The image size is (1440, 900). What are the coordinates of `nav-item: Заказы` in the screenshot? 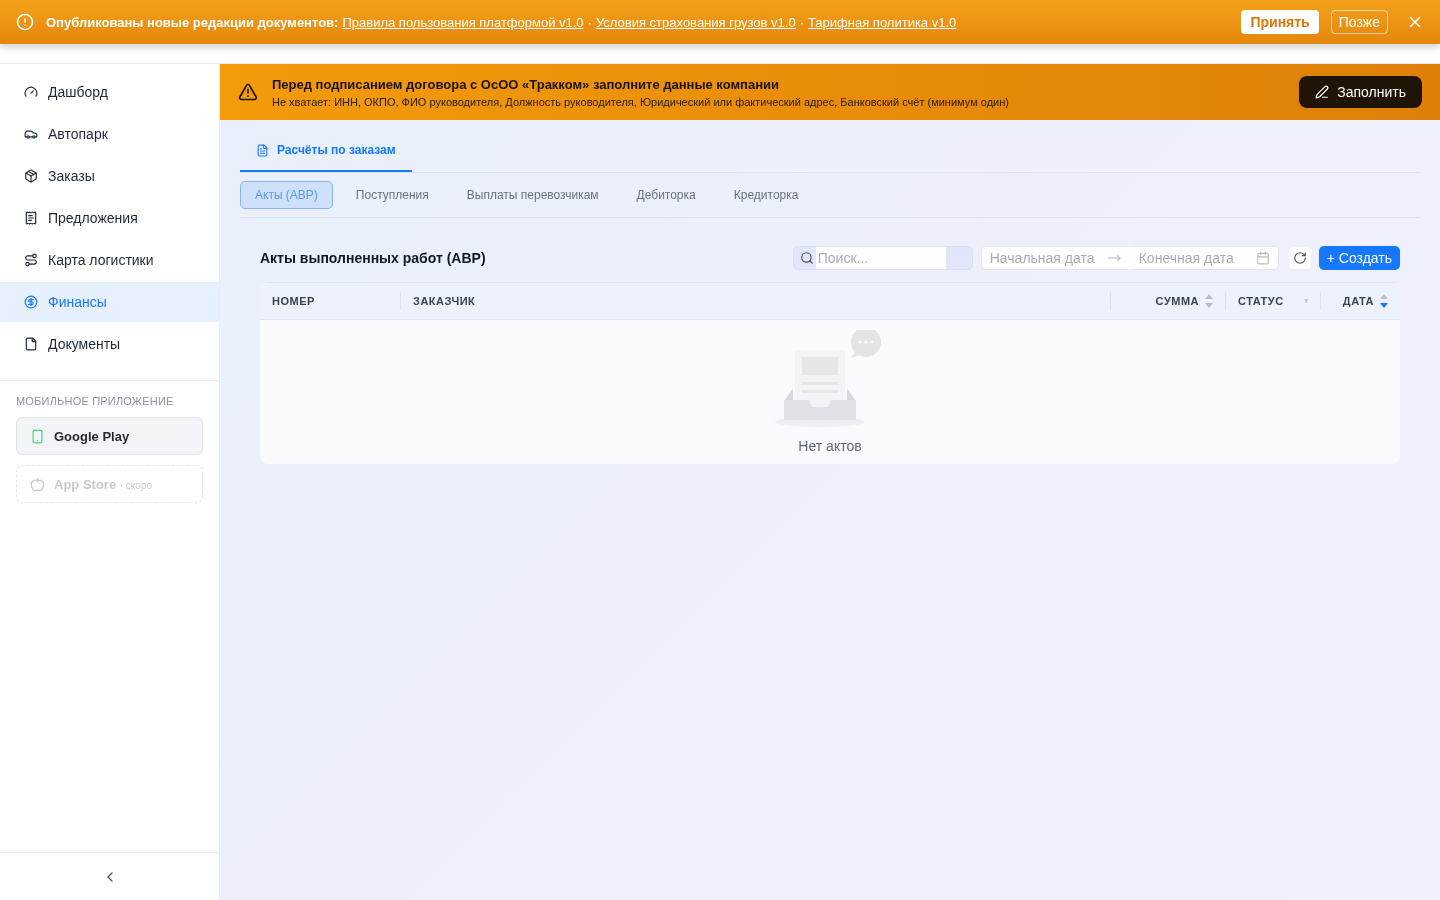 It's located at (109, 176).